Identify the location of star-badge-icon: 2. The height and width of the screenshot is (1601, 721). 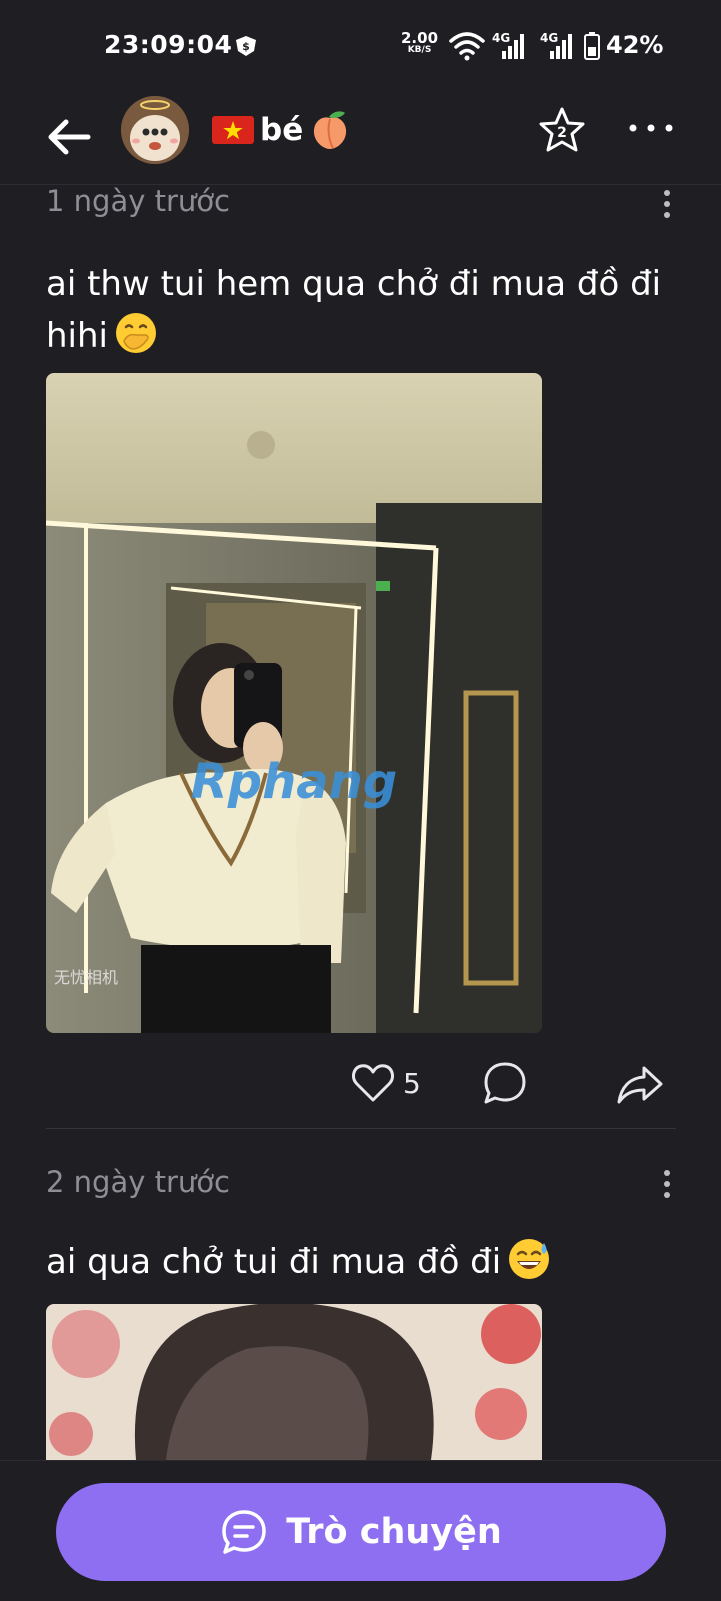
(562, 130).